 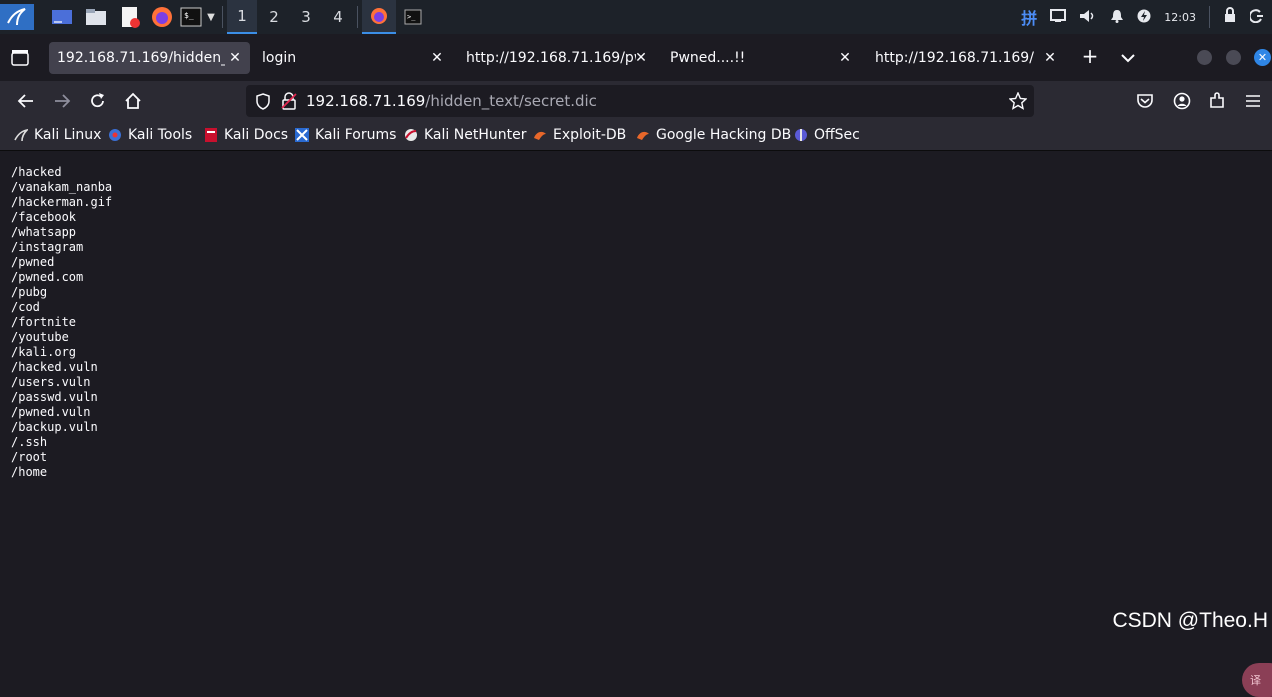 I want to click on file-line: /pwned, so click(x=33, y=262).